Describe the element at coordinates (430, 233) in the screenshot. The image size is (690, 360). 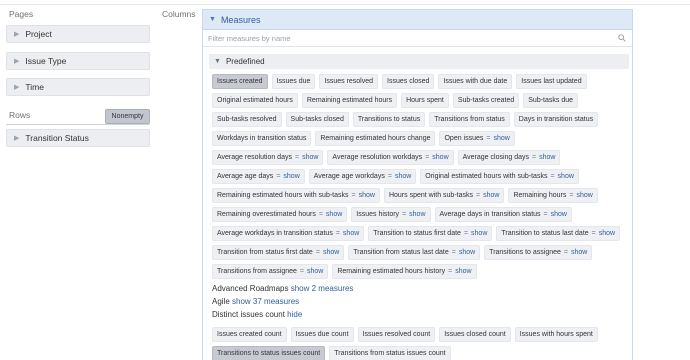
I see `measure-chip: Transition to status first date = show` at that location.